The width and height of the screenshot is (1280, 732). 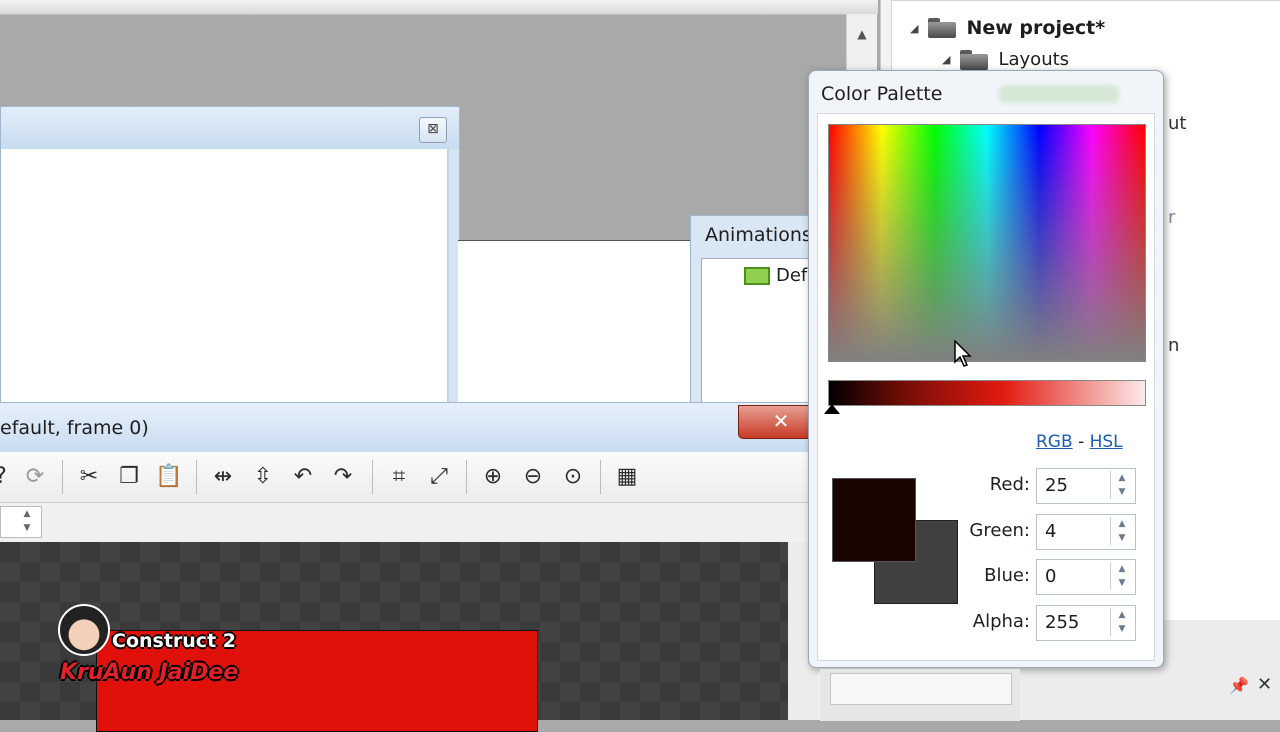 I want to click on layouts-label: Layouts, so click(x=1034, y=59).